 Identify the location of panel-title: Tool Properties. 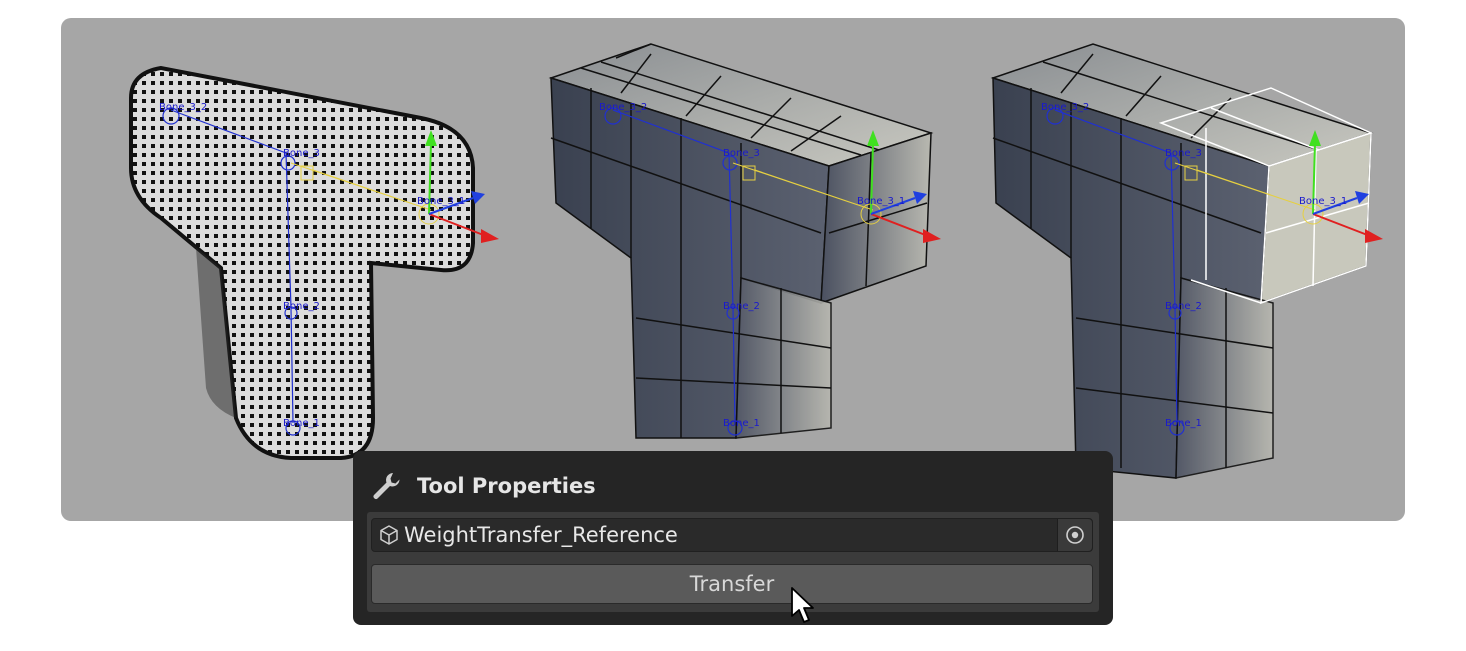
(506, 486).